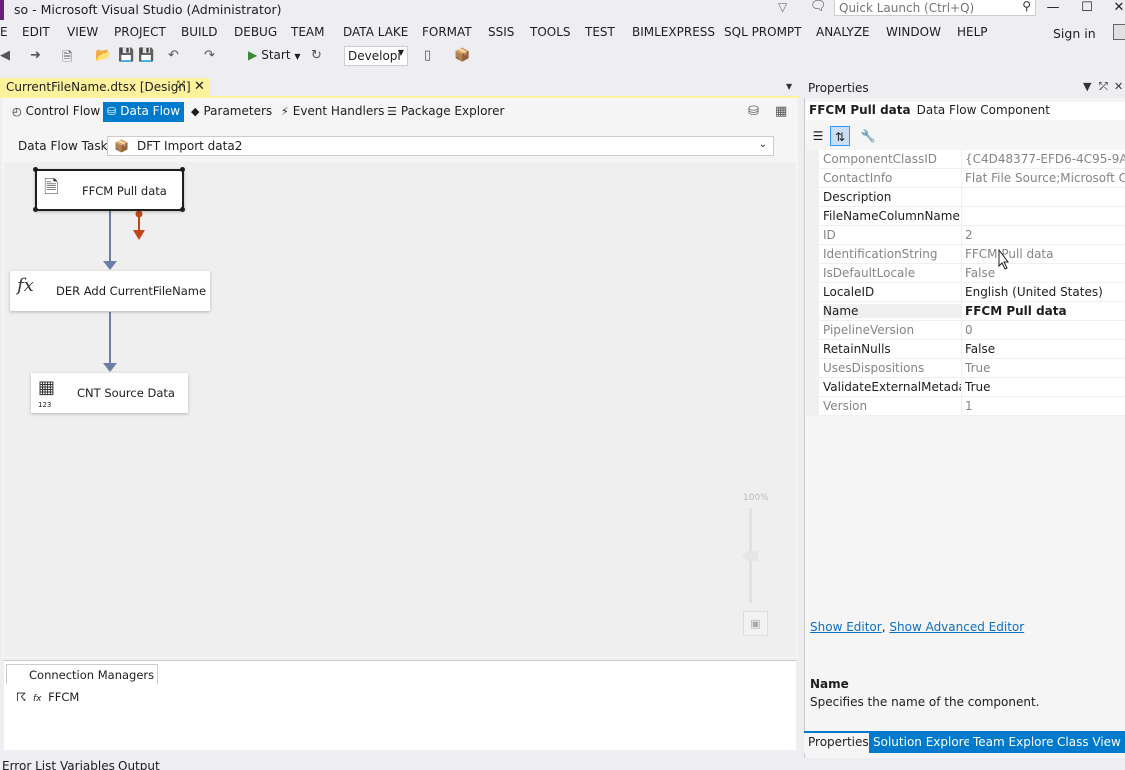 Image resolution: width=1125 pixels, height=770 pixels. What do you see at coordinates (140, 32) in the screenshot?
I see `menu-project: PROJECT` at bounding box center [140, 32].